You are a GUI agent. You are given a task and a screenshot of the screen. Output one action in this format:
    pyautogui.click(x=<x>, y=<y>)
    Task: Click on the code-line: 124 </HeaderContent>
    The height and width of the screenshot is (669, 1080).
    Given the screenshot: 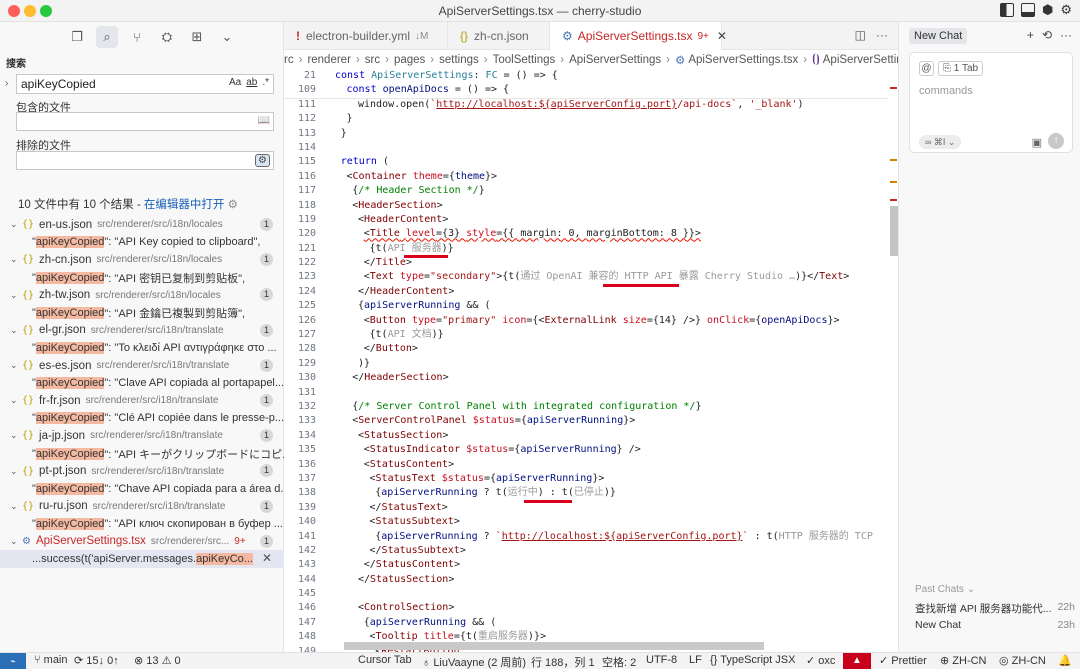 What is the action you would take?
    pyautogui.click(x=586, y=292)
    